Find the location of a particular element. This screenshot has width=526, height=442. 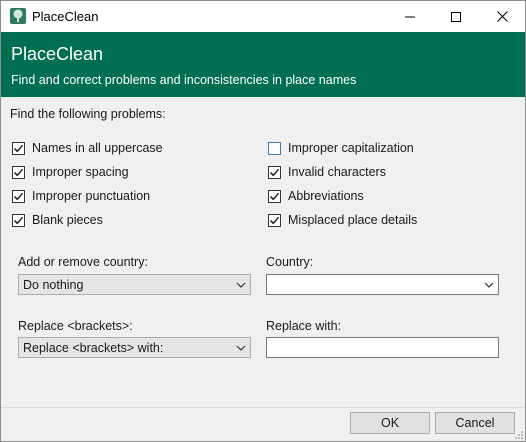

maximize-button is located at coordinates (456, 16).